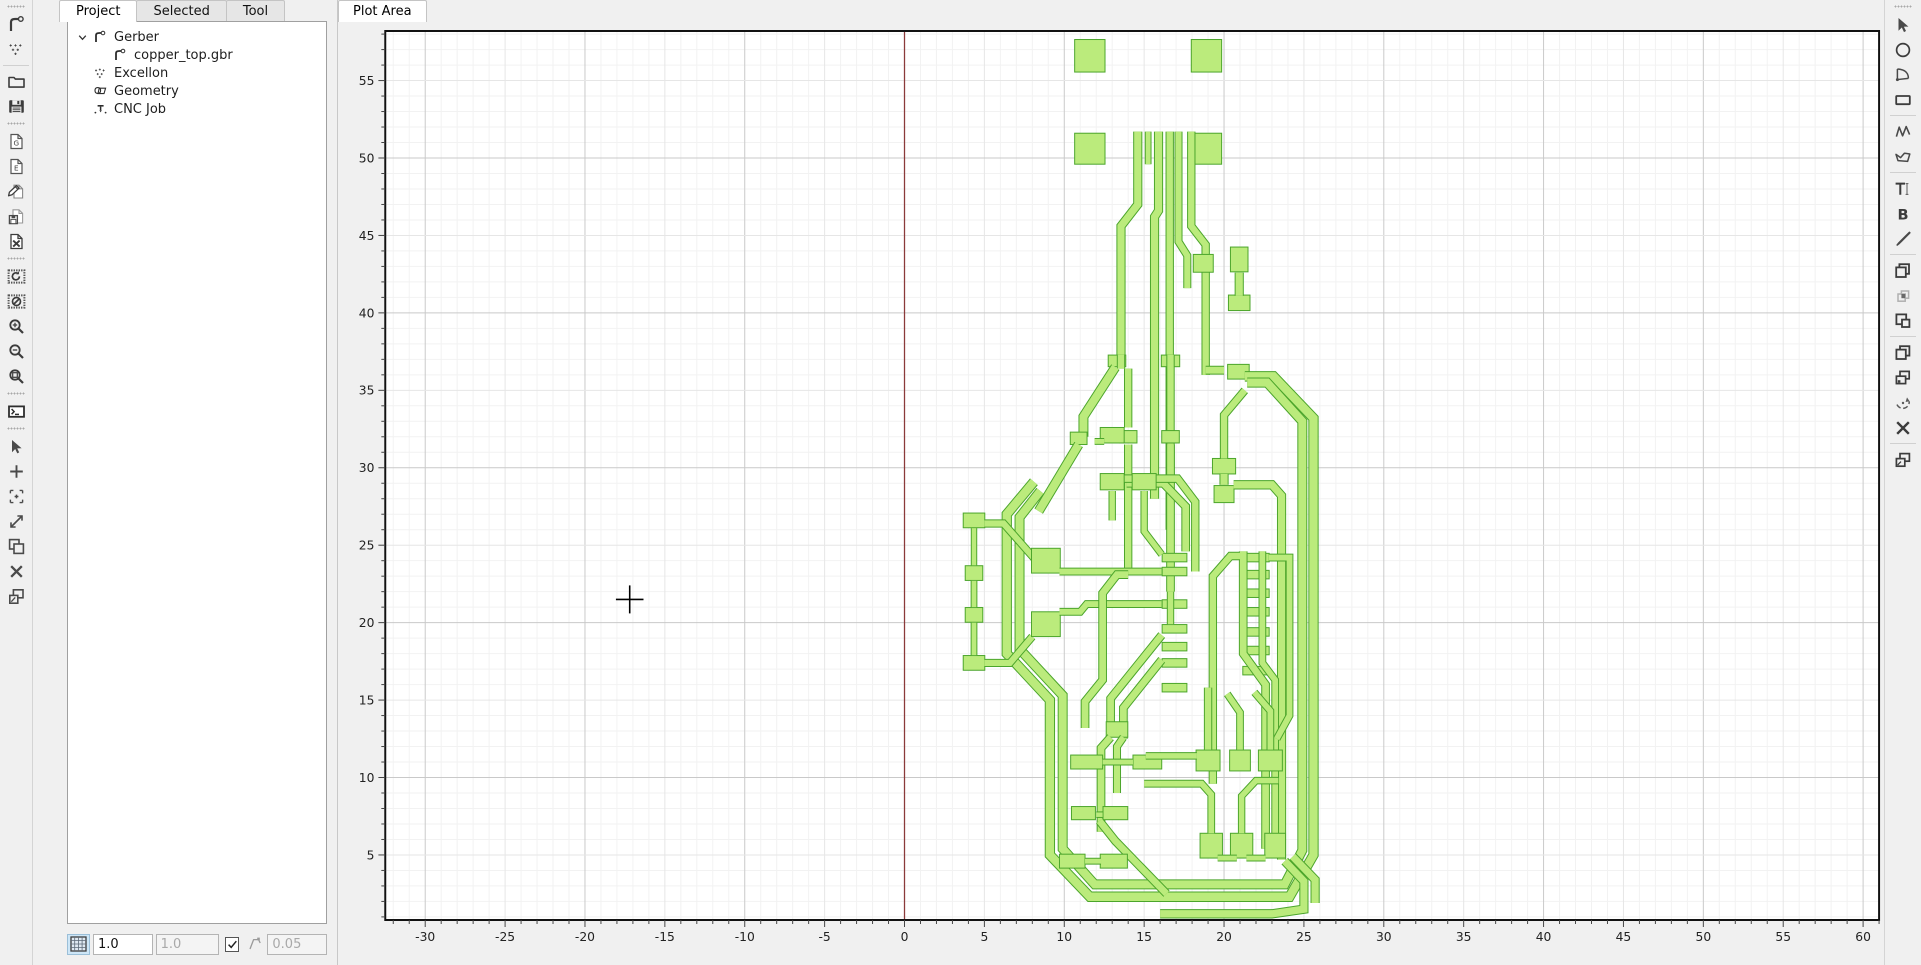 The image size is (1921, 965). Describe the element at coordinates (122, 944) in the screenshot. I see `grid-x-input: 1.0` at that location.